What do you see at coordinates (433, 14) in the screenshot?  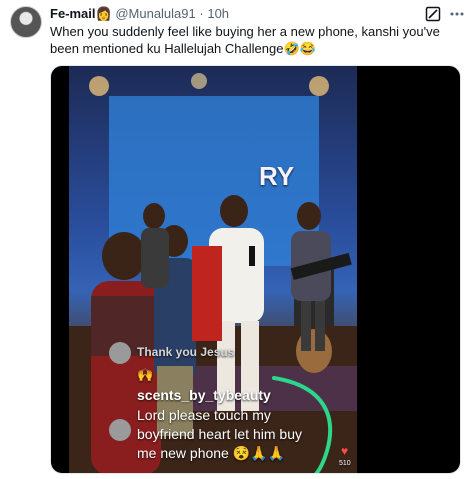 I see `grok-icon` at bounding box center [433, 14].